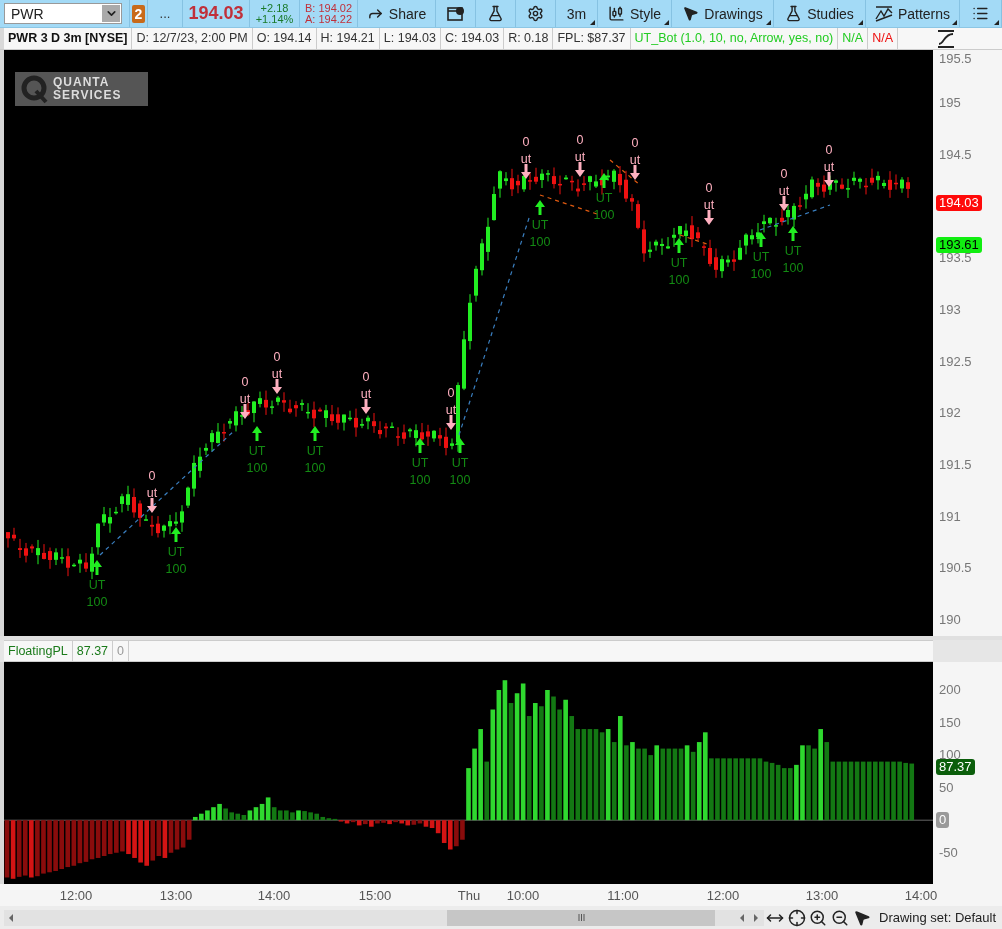 Image resolution: width=1002 pixels, height=929 pixels. I want to click on pl-axis-label: 50, so click(946, 787).